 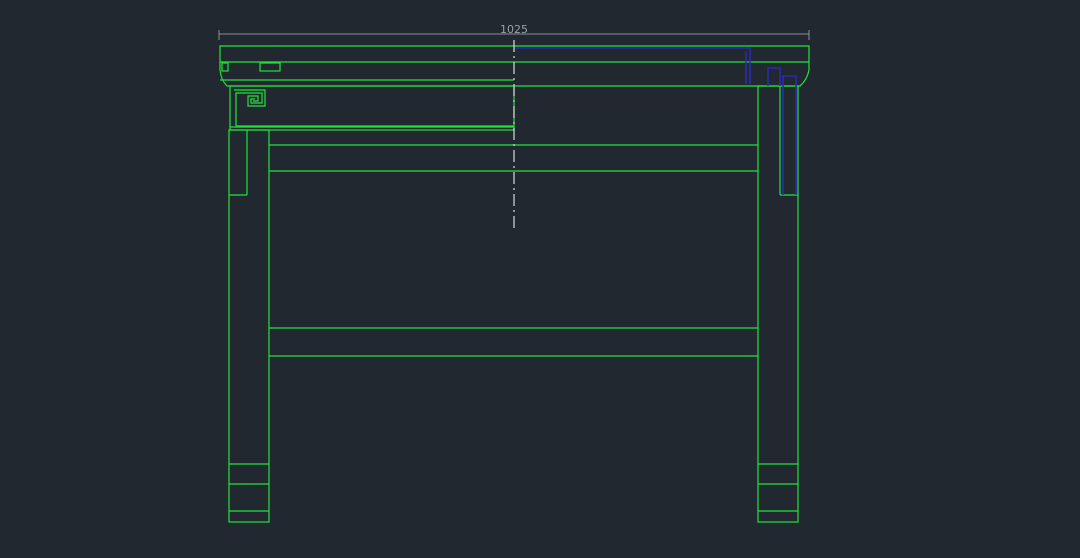 What do you see at coordinates (513, 342) in the screenshot?
I see `lower-stretcher` at bounding box center [513, 342].